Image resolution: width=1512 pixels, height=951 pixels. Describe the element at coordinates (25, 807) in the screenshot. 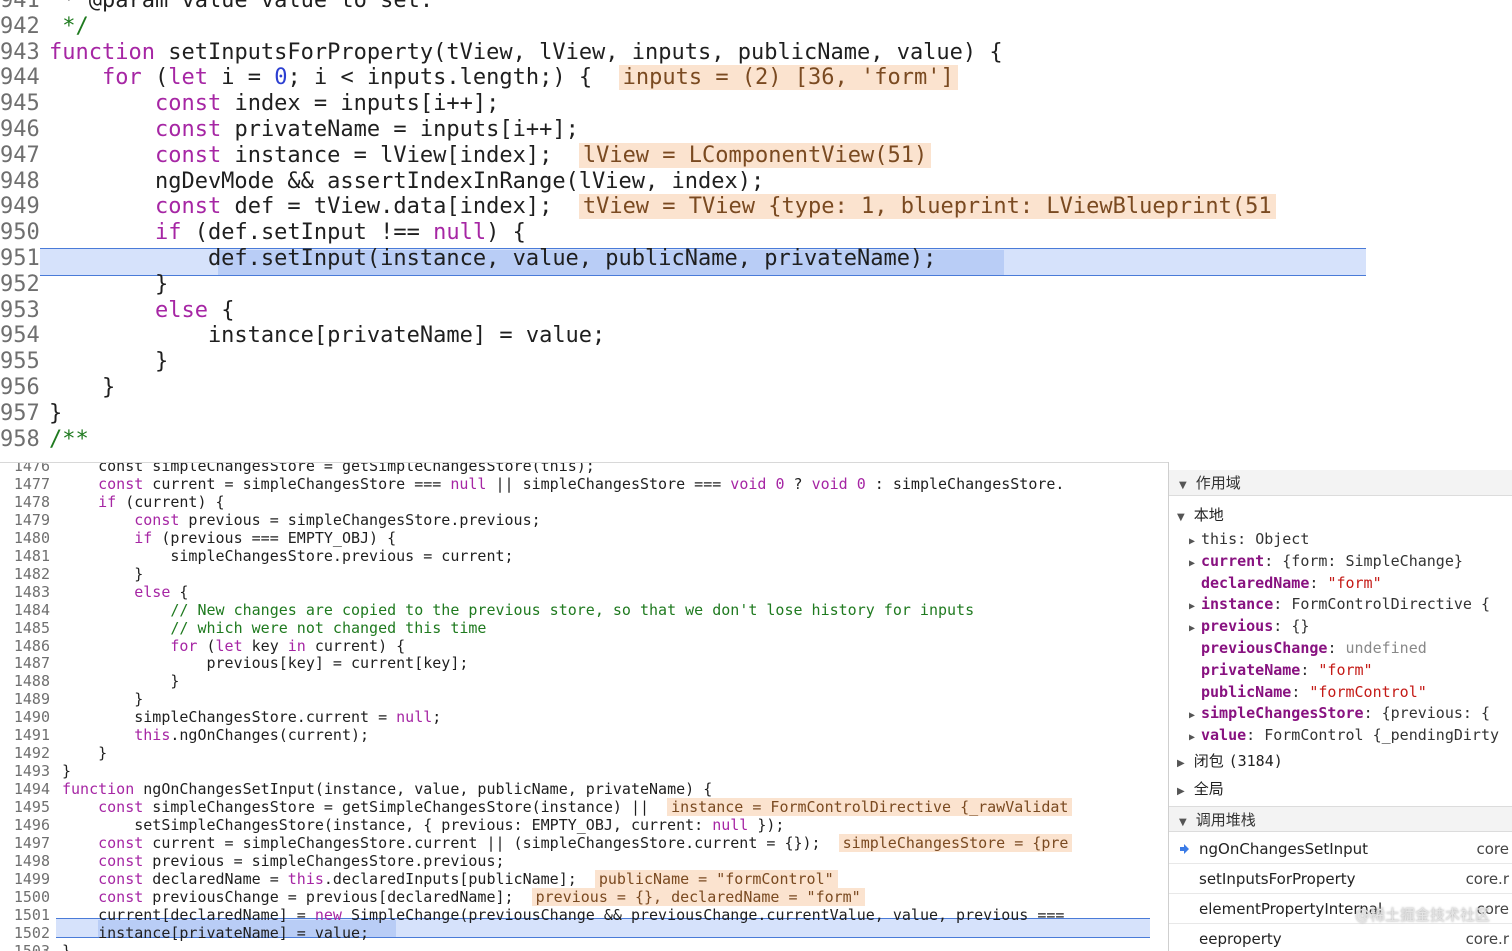

I see `line-number: 1495` at that location.